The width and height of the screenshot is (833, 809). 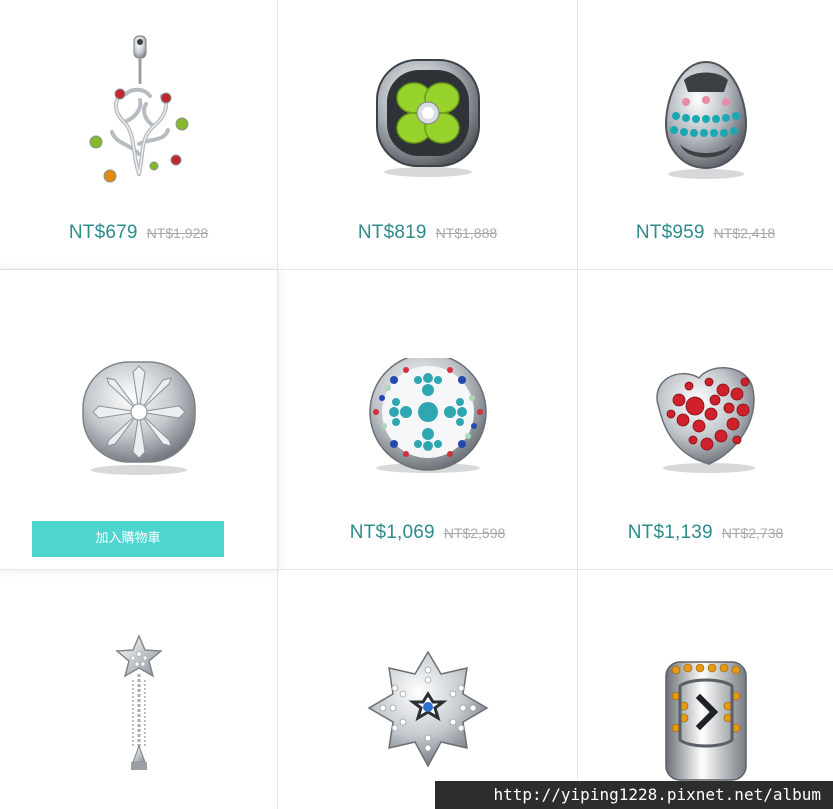 What do you see at coordinates (670, 232) in the screenshot?
I see `sale-price: NT$959` at bounding box center [670, 232].